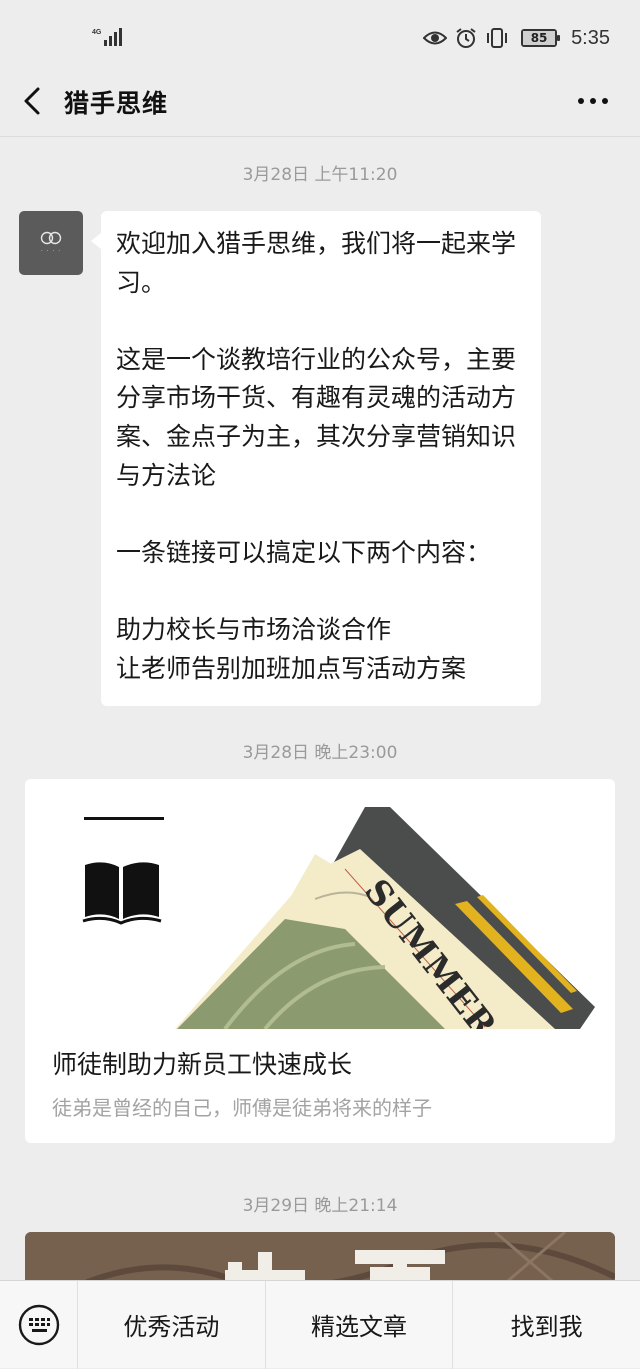  I want to click on article-title: 师徒制助力新员工快速成长, so click(202, 1064).